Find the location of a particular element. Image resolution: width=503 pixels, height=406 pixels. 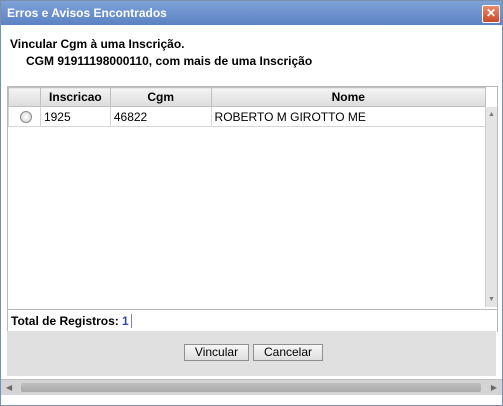

table-header-row: Inscricao Cgm Nome is located at coordinates (247, 97).